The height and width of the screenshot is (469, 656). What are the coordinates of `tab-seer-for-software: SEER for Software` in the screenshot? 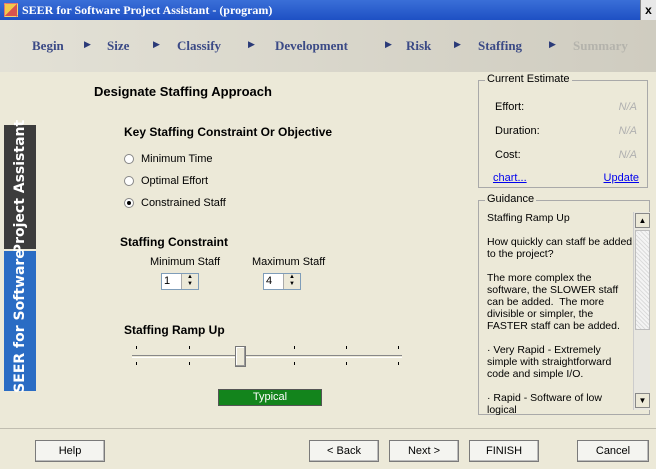 It's located at (20, 321).